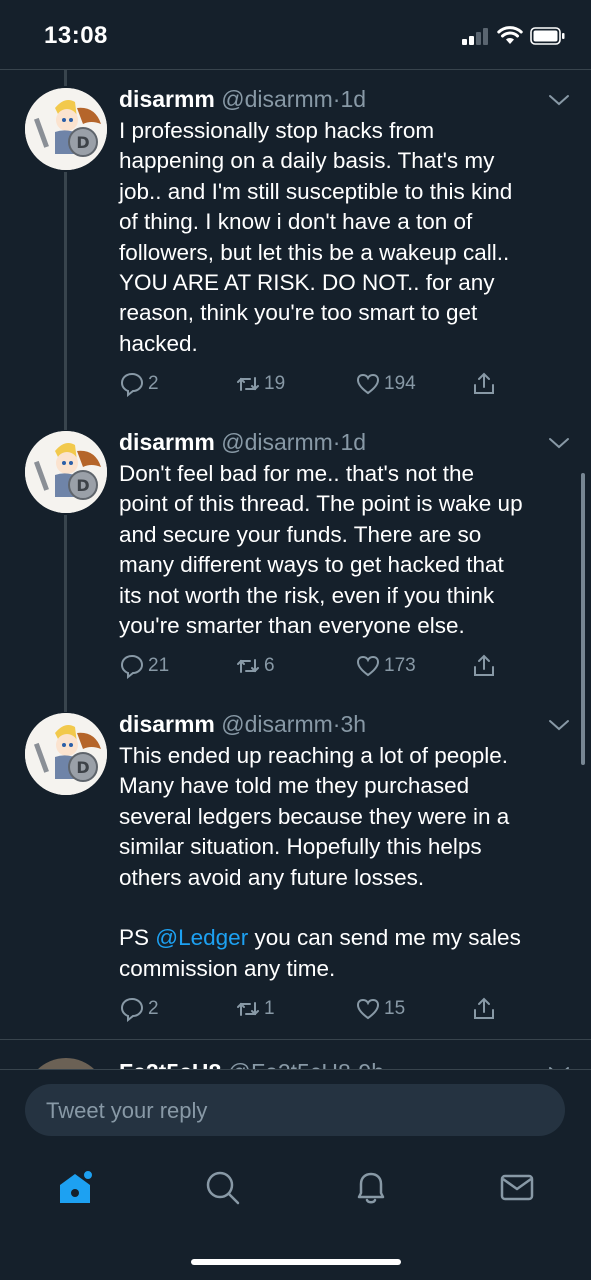  What do you see at coordinates (296, 1262) in the screenshot?
I see `home-indicator` at bounding box center [296, 1262].